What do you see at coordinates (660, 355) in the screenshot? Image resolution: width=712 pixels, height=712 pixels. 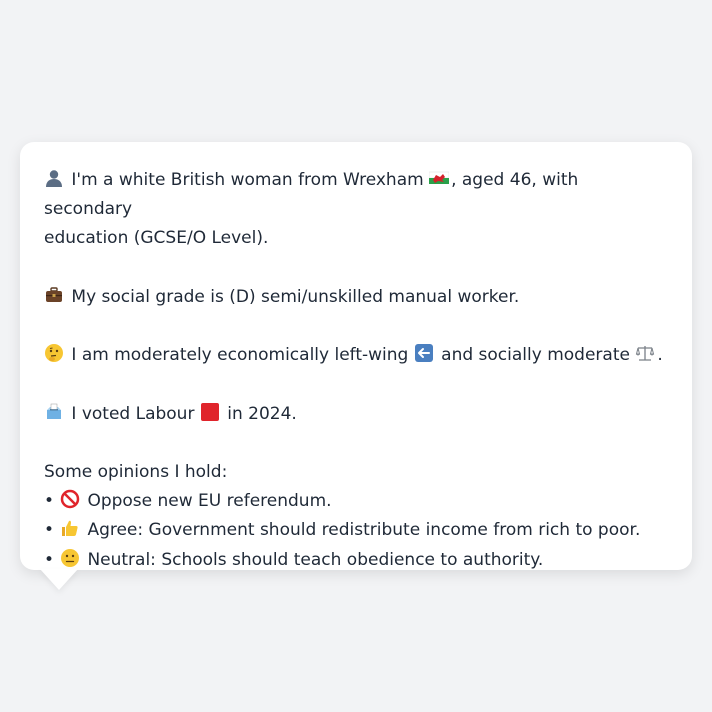 I see `ideology-end: .` at bounding box center [660, 355].